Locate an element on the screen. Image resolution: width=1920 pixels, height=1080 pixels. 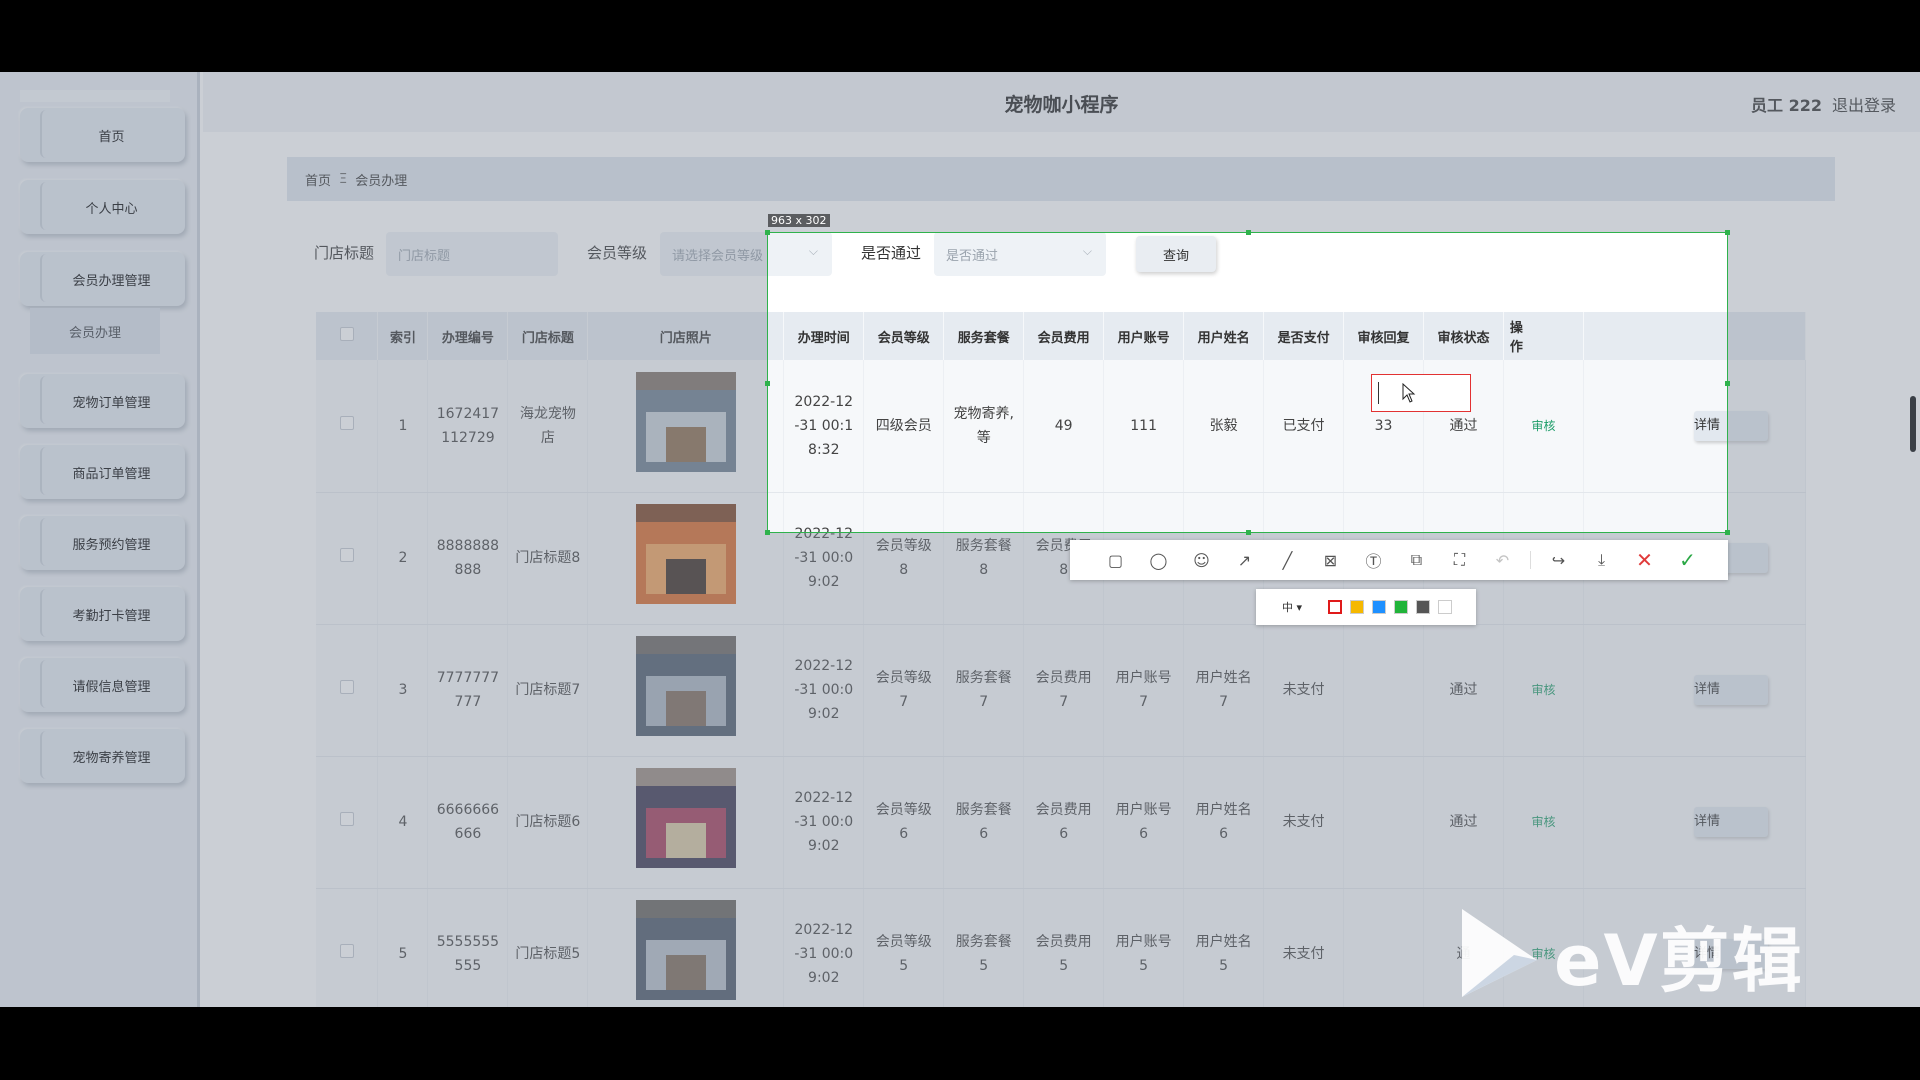
text-style-bar: 中 ▾ is located at coordinates (1366, 607).